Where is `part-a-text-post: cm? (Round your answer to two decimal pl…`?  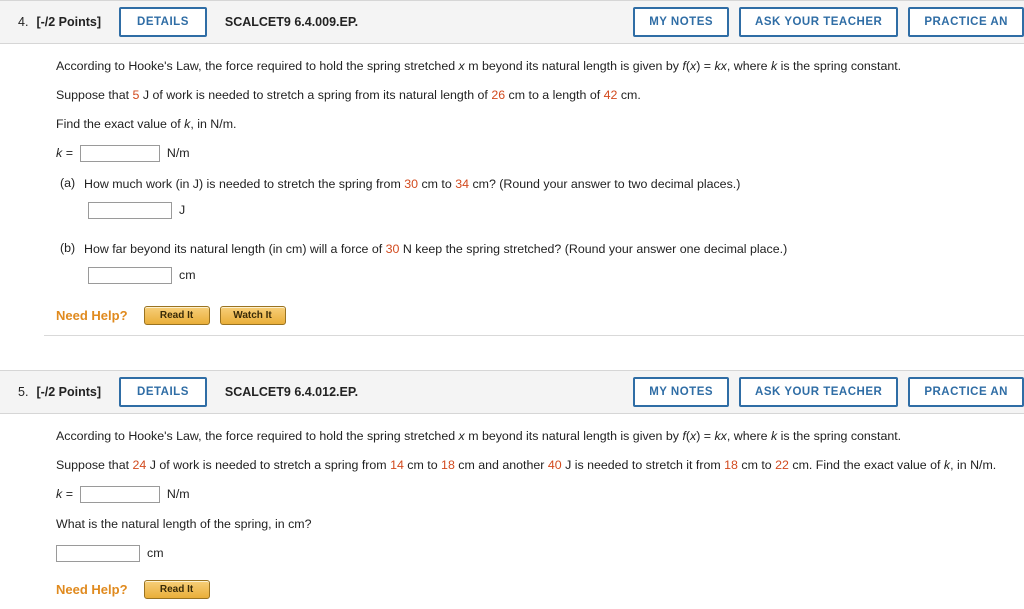 part-a-text-post: cm? (Round your answer to two decimal pl… is located at coordinates (605, 183).